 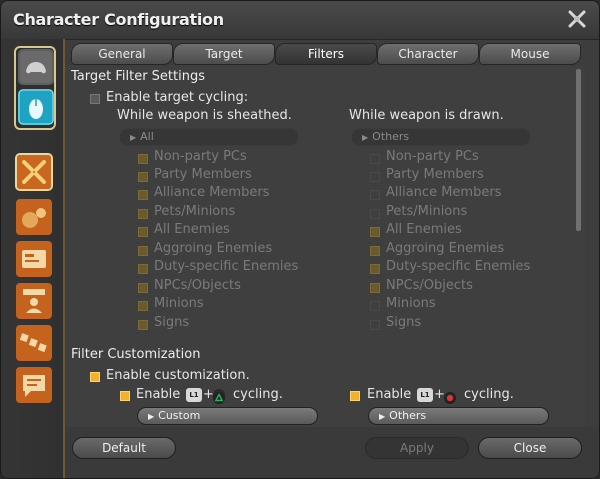 What do you see at coordinates (227, 416) in the screenshot?
I see `left-customization-dropdown: ▶ Custom` at bounding box center [227, 416].